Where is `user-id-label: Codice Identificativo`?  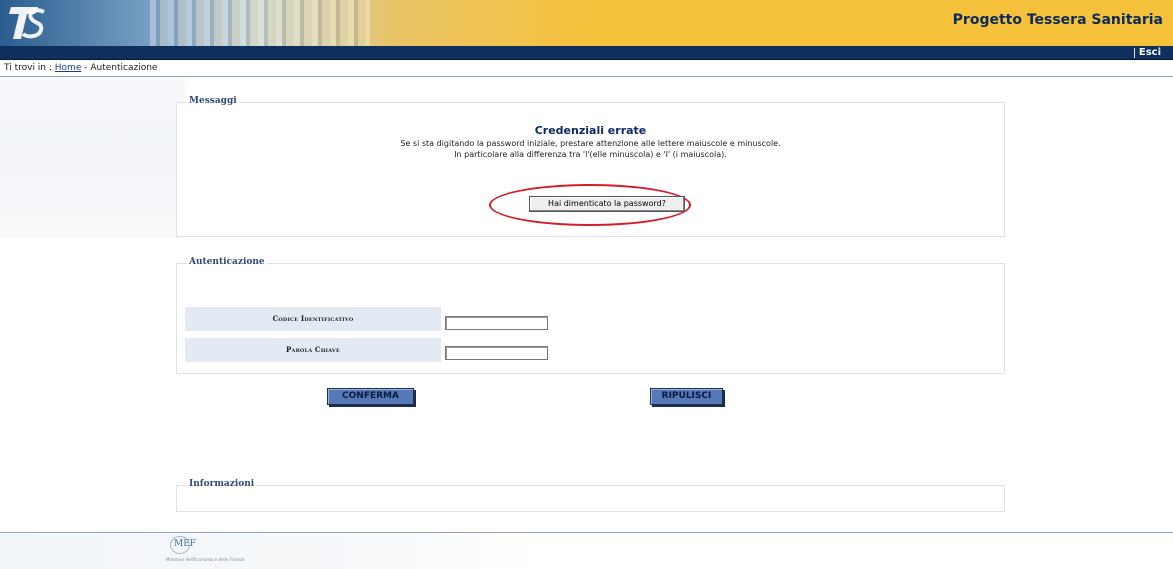 user-id-label: Codice Identificativo is located at coordinates (313, 319).